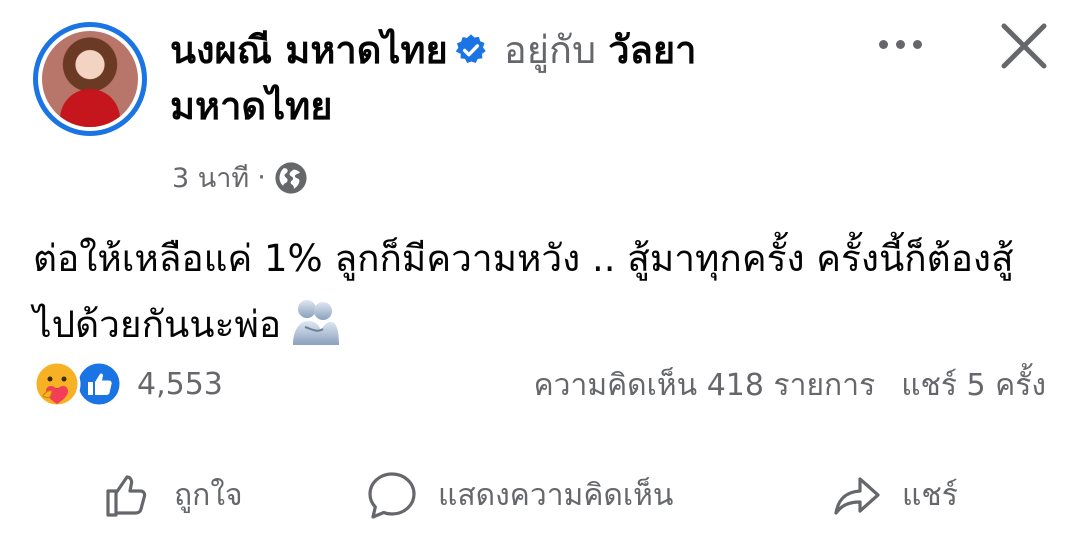 The height and width of the screenshot is (540, 1080). What do you see at coordinates (309, 50) in the screenshot?
I see `author-name: นงผณี มหาดไทย` at bounding box center [309, 50].